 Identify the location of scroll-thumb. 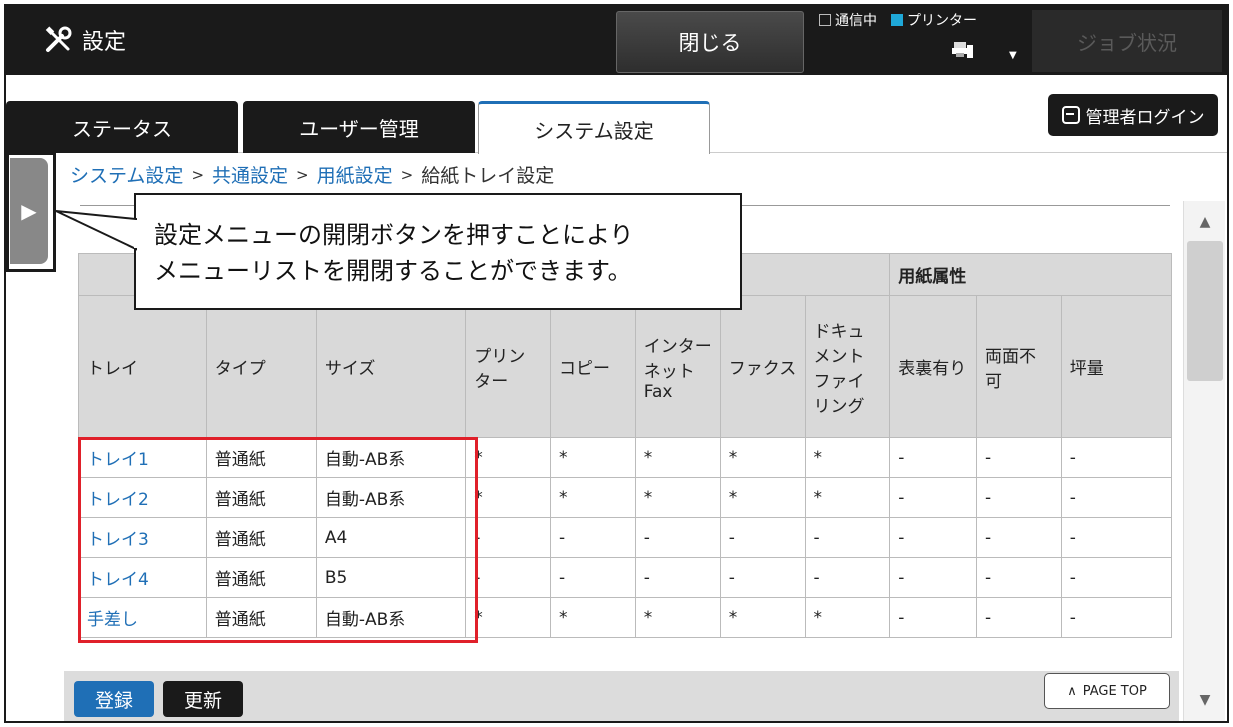
(1205, 311).